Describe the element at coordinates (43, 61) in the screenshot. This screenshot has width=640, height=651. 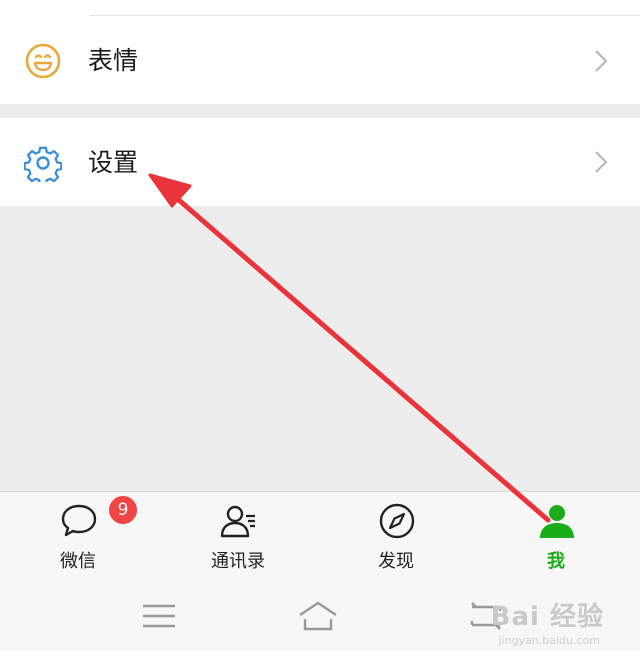
I see `smile-icon` at that location.